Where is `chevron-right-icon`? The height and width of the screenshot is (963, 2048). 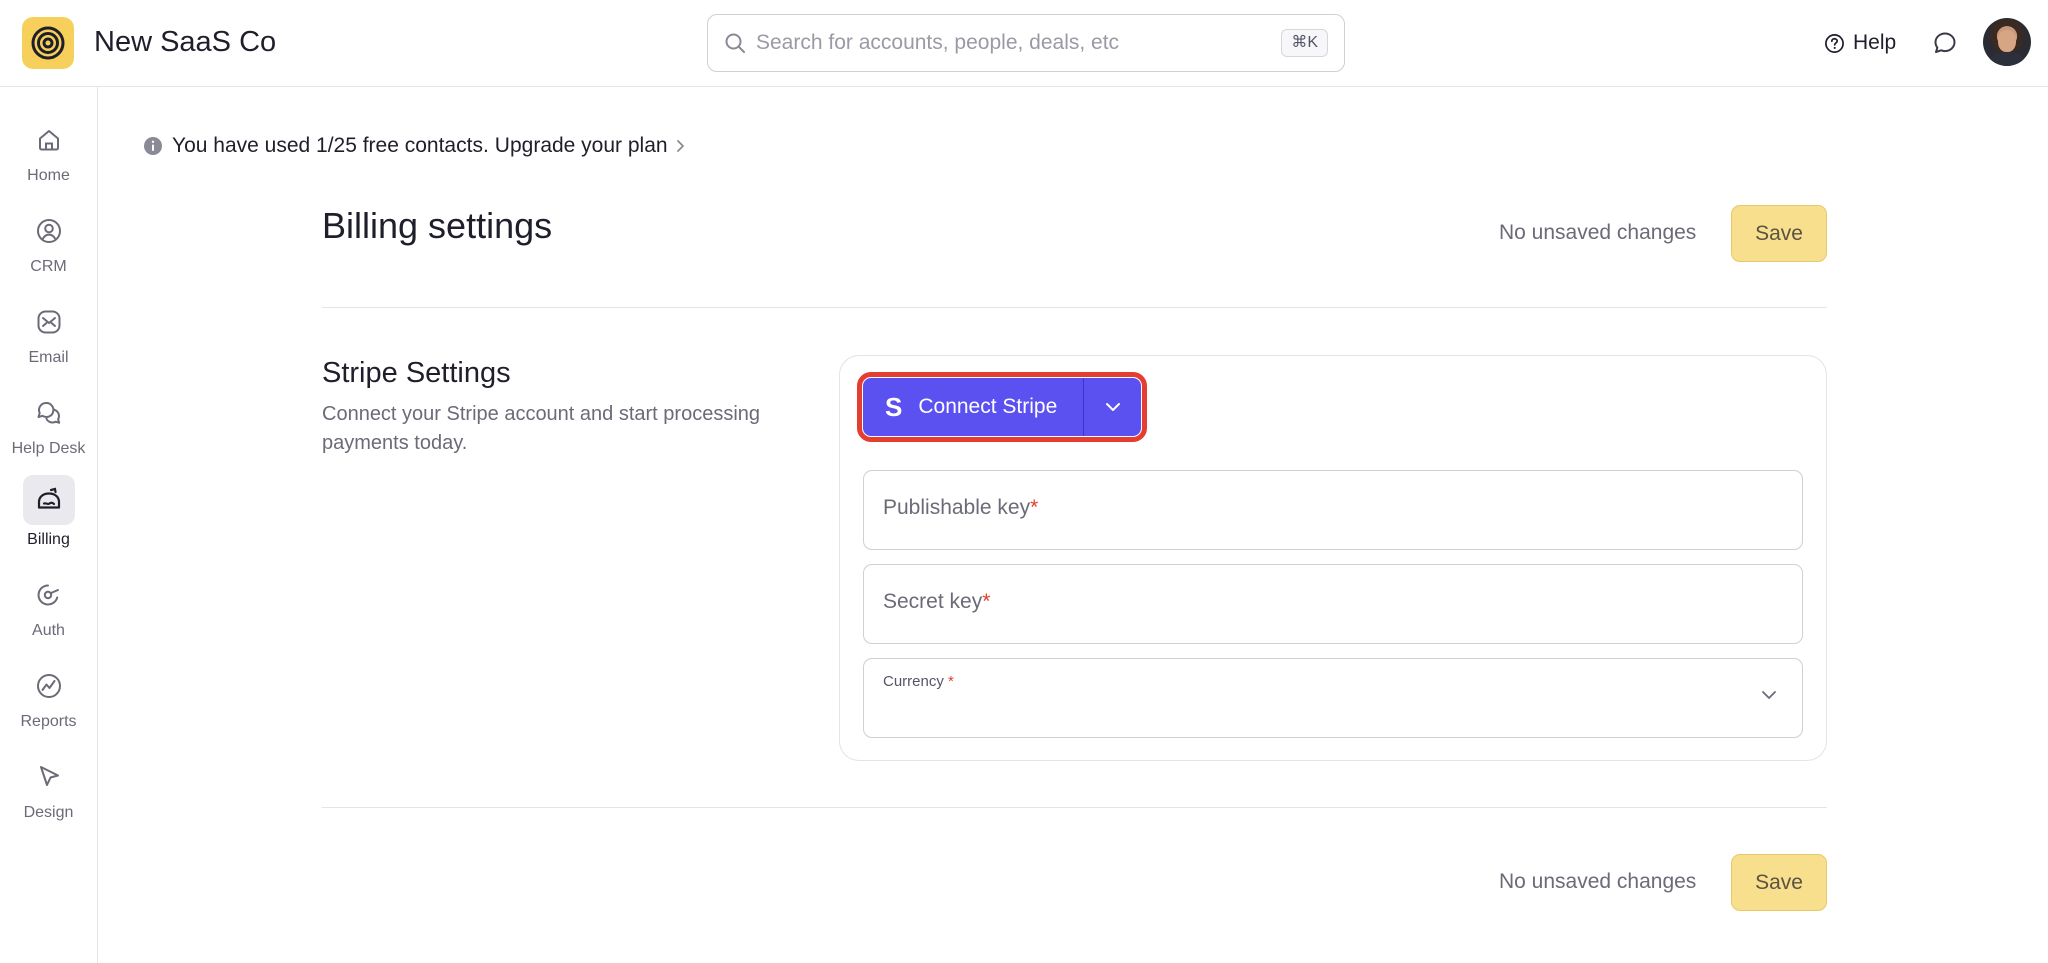
chevron-right-icon is located at coordinates (680, 146).